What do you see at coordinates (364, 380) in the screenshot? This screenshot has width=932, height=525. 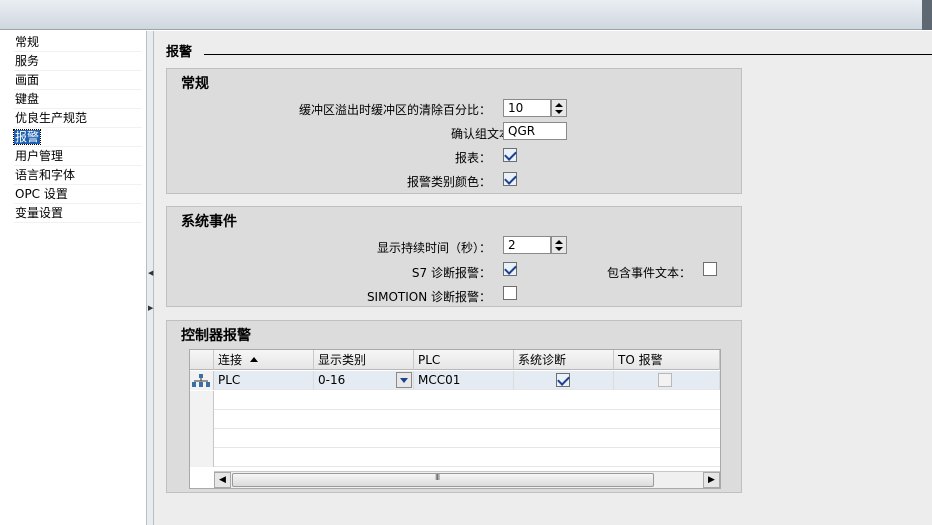 I see `cell-display-class: 0-16` at bounding box center [364, 380].